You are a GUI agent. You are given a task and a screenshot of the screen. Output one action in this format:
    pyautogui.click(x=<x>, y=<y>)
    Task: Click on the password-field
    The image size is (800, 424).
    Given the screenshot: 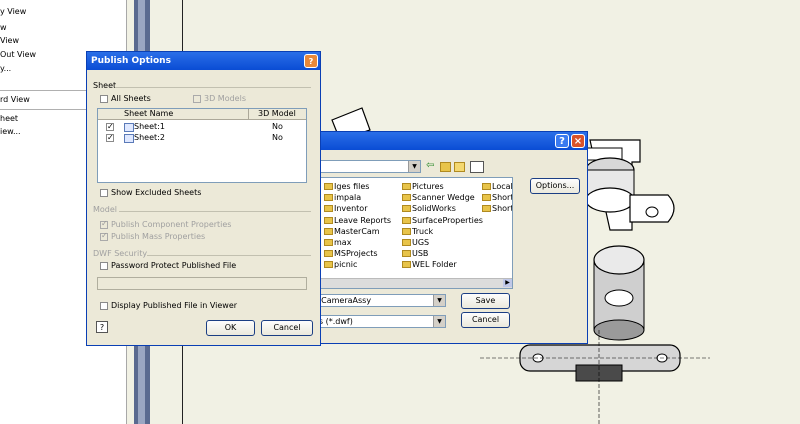 What is the action you would take?
    pyautogui.click(x=202, y=283)
    